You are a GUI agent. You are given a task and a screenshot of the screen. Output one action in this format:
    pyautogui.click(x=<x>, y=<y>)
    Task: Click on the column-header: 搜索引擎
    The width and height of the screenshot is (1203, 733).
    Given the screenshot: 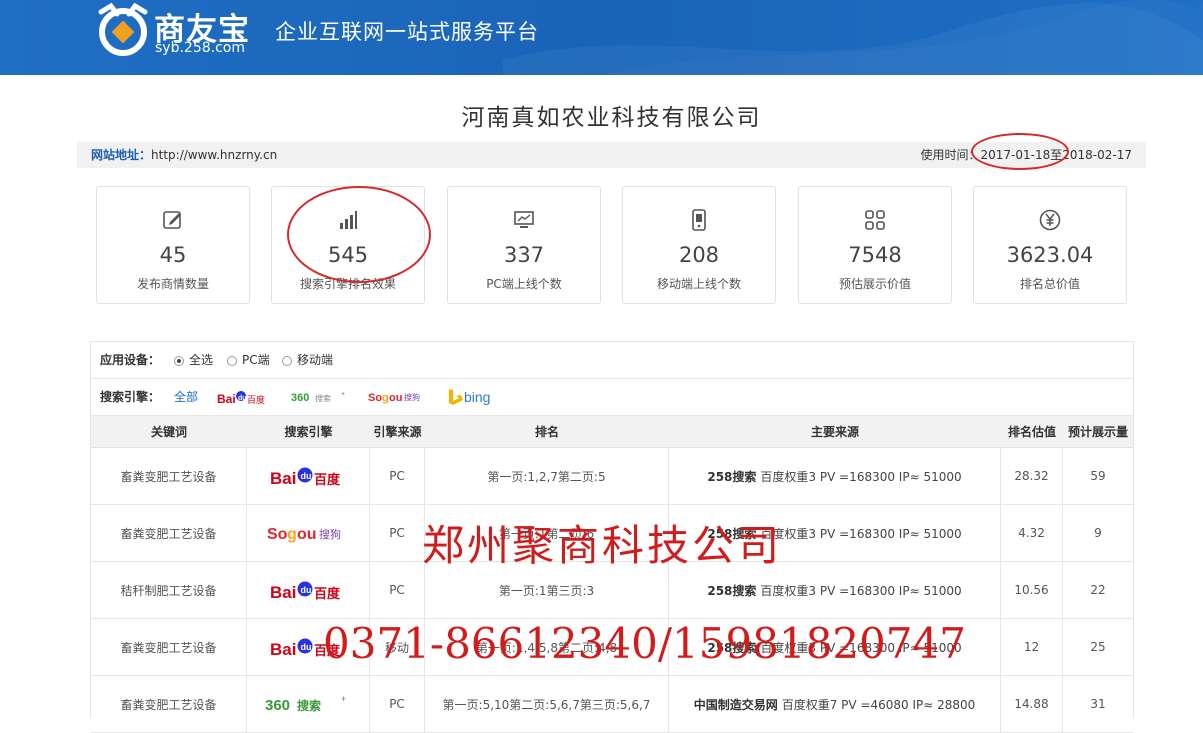 What is the action you would take?
    pyautogui.click(x=308, y=432)
    